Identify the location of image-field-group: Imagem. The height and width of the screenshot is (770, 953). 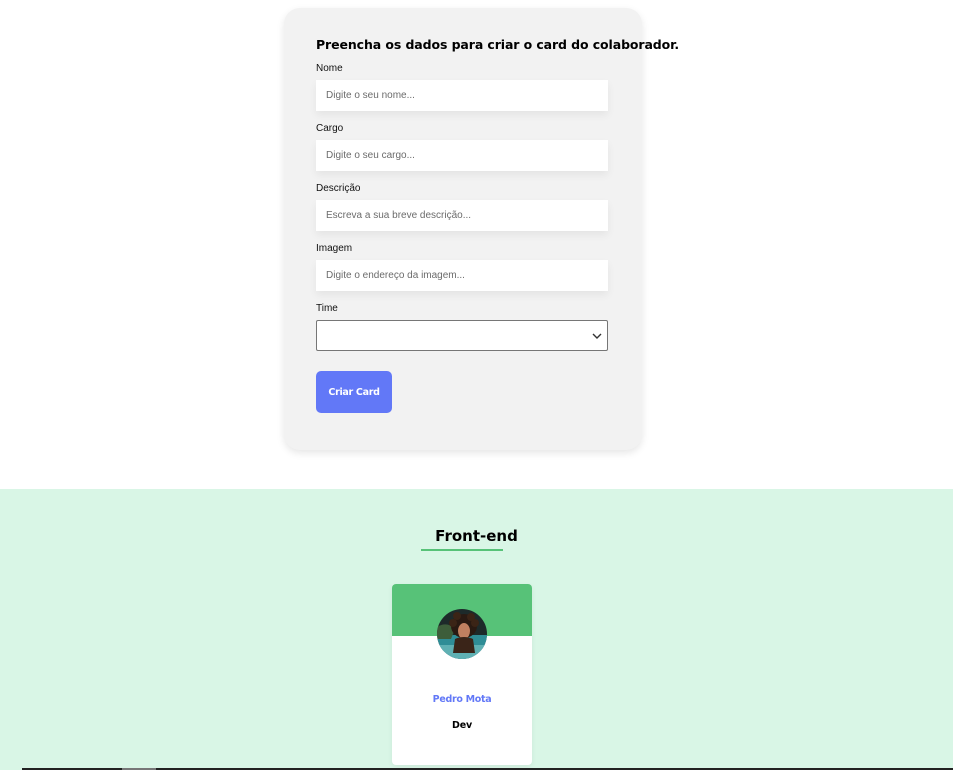
(463, 267).